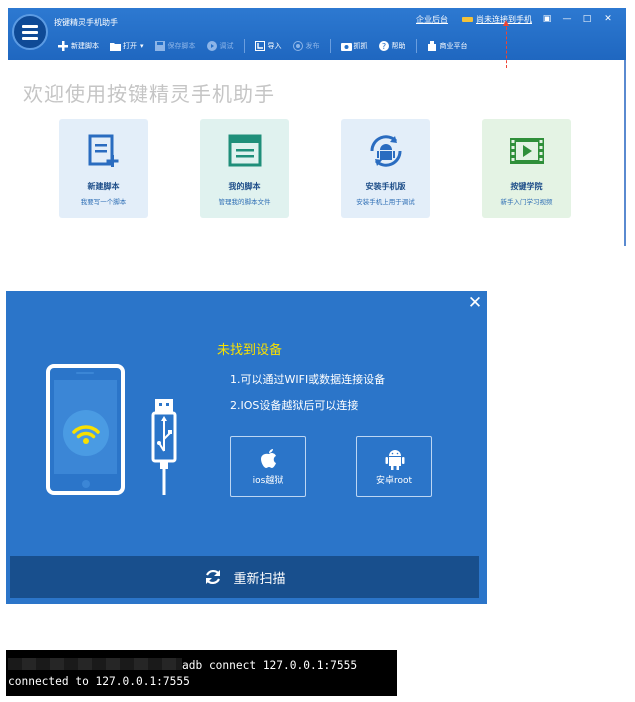 The height and width of the screenshot is (702, 635). Describe the element at coordinates (385, 186) in the screenshot. I see `tile-title: 安装手机版` at that location.